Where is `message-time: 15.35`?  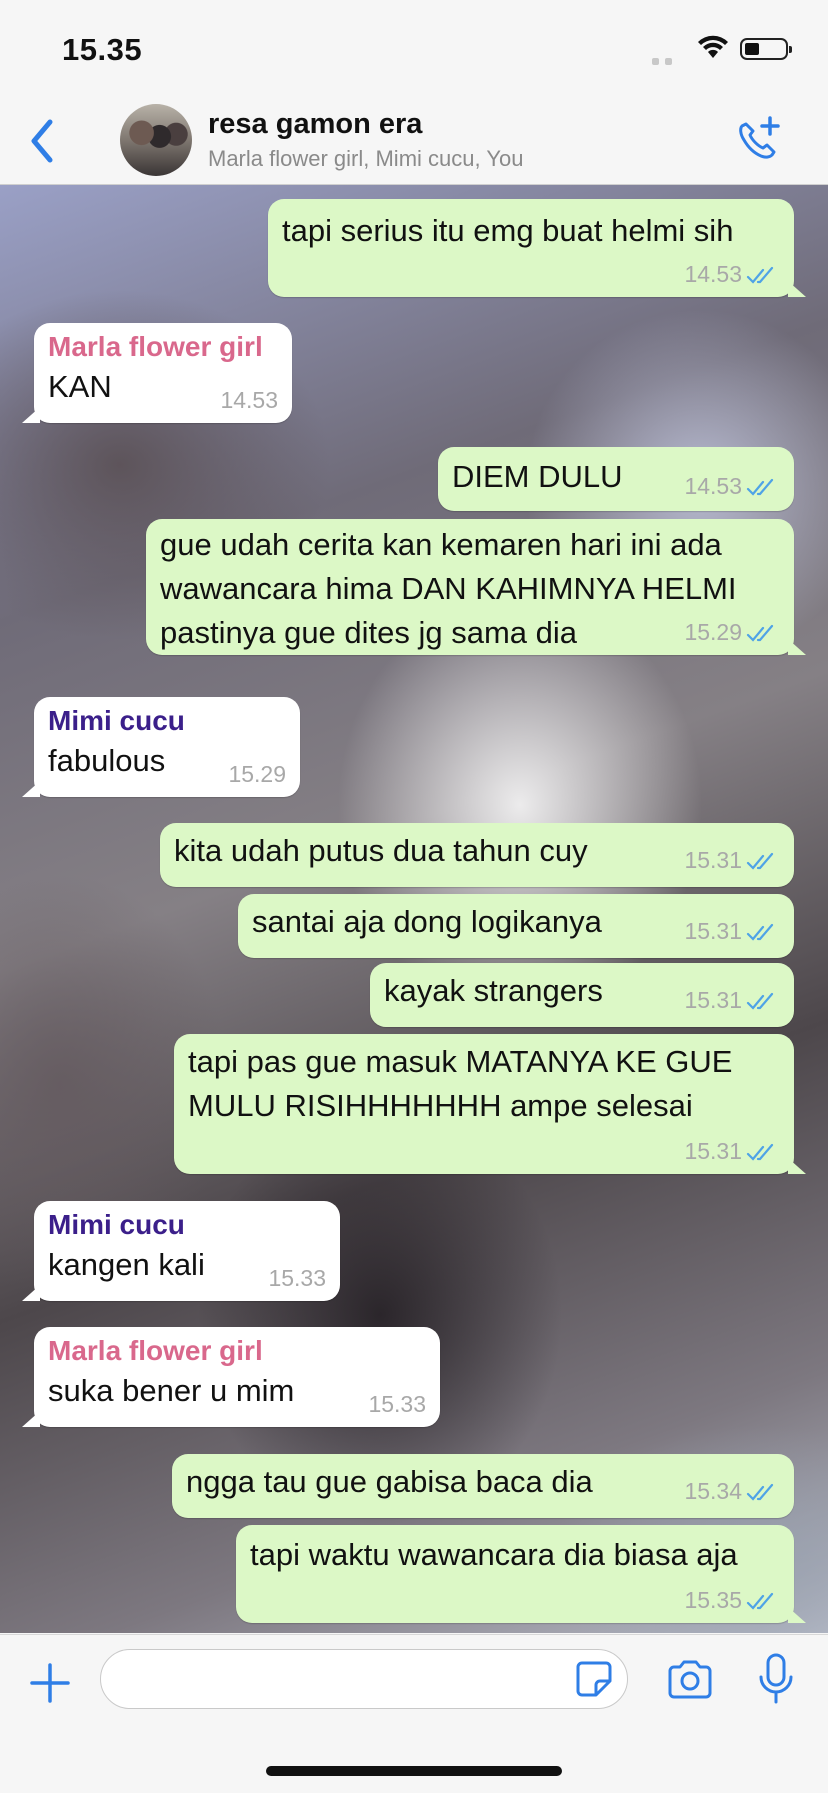 message-time: 15.35 is located at coordinates (713, 1600).